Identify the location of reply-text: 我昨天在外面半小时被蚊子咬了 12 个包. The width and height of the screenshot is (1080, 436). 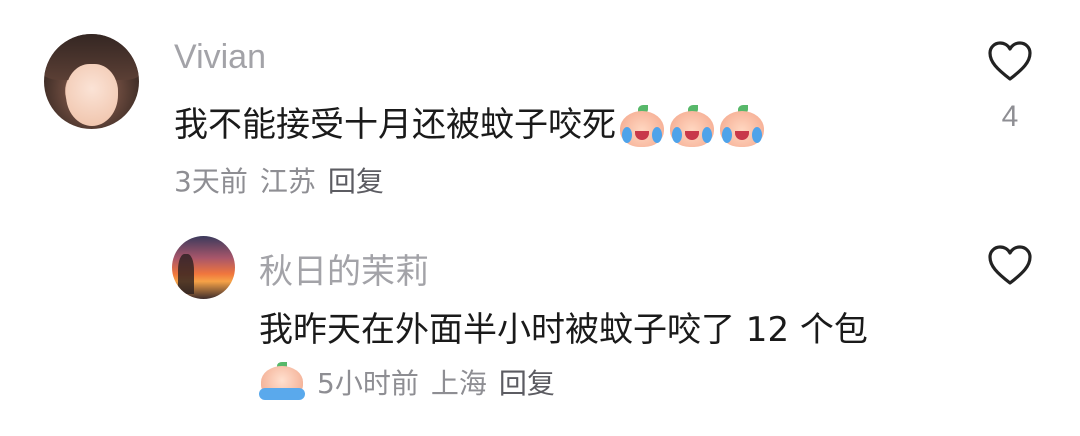
(563, 330).